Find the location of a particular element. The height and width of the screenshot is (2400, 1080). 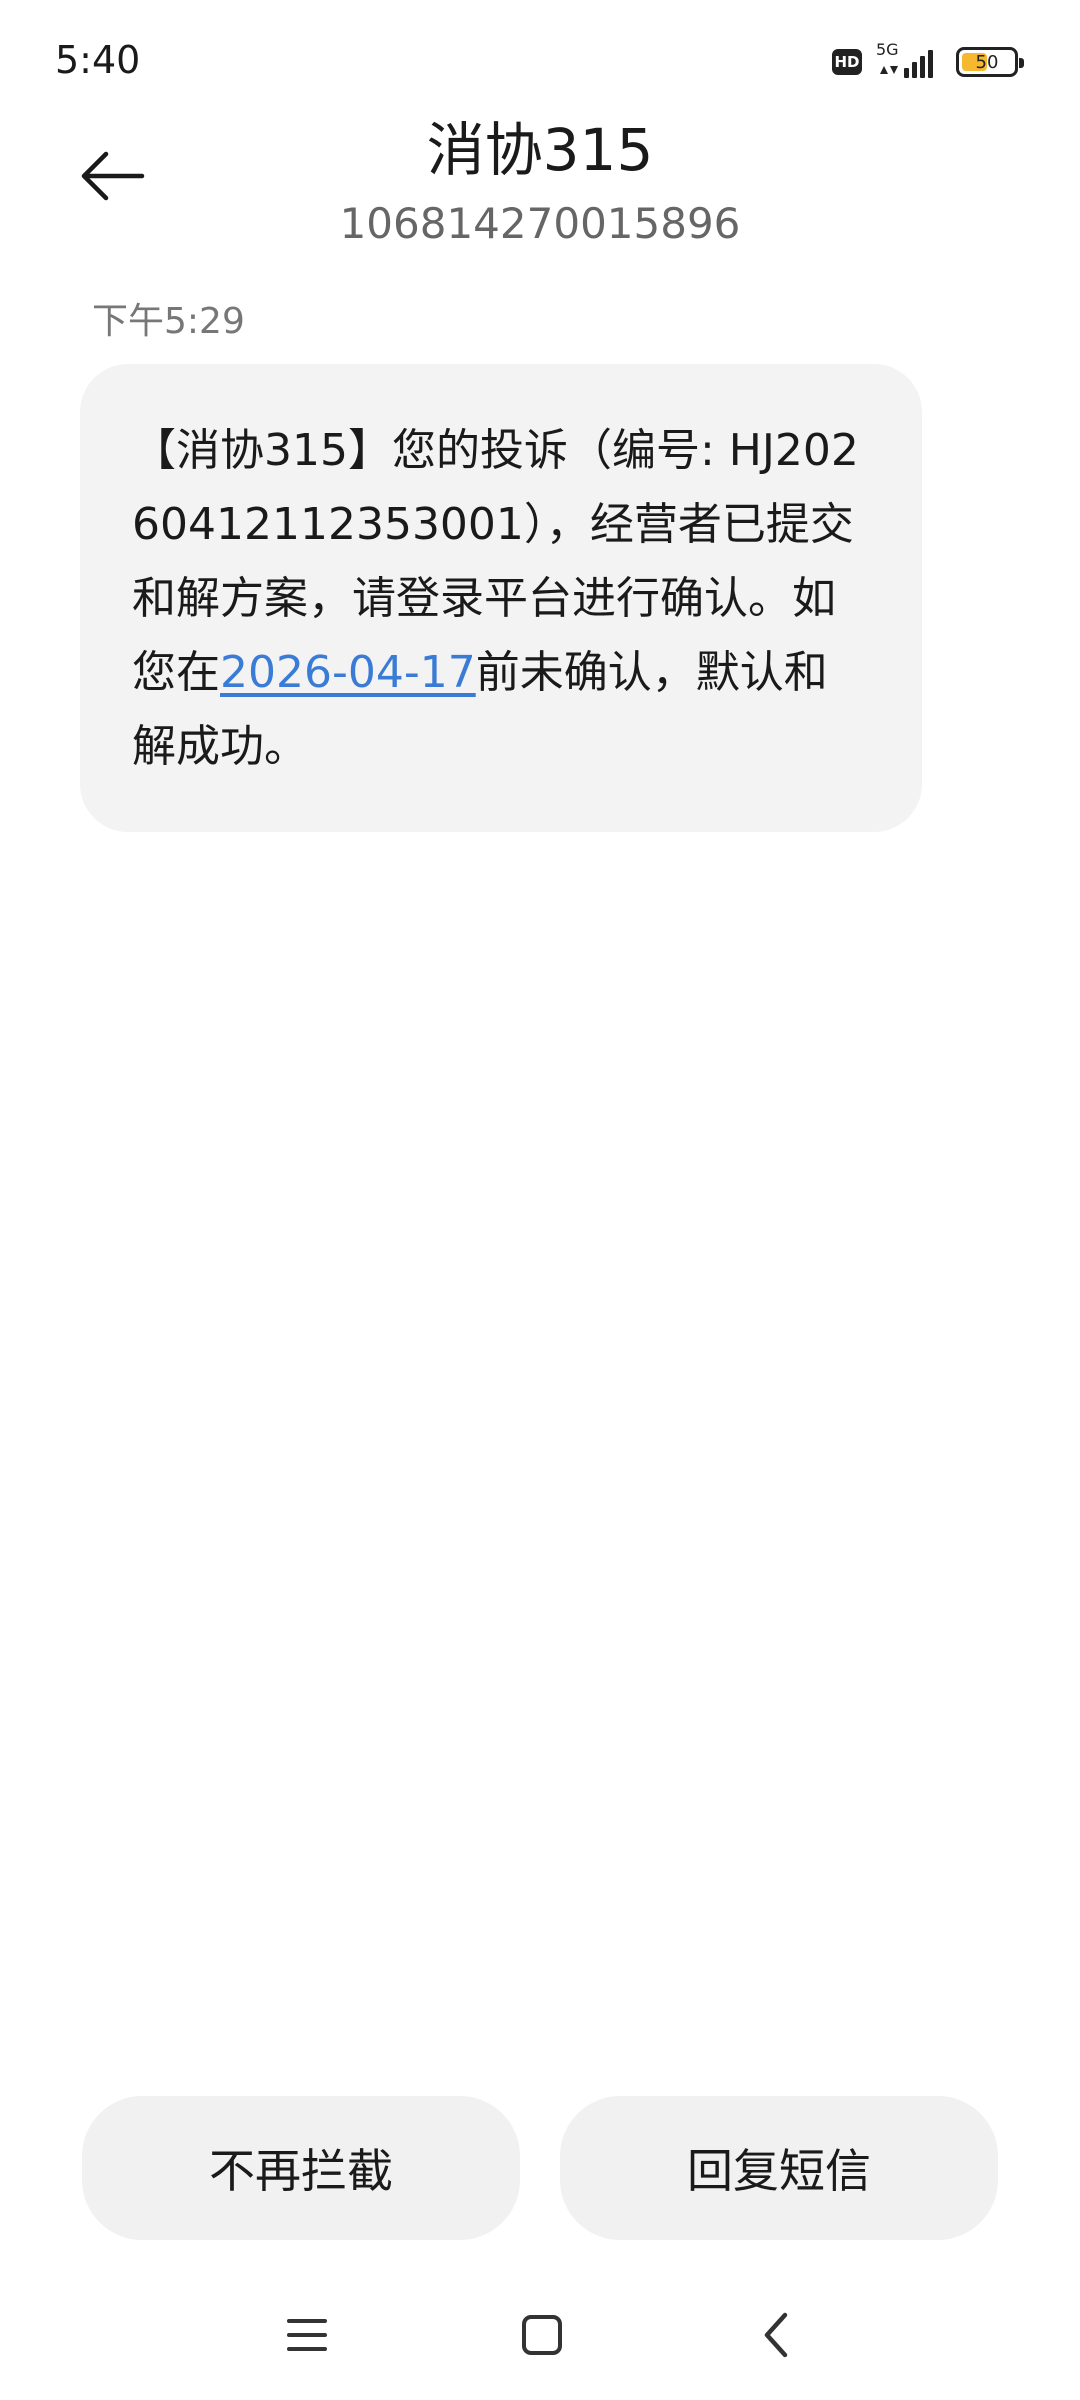

back-icon is located at coordinates (776, 2335).